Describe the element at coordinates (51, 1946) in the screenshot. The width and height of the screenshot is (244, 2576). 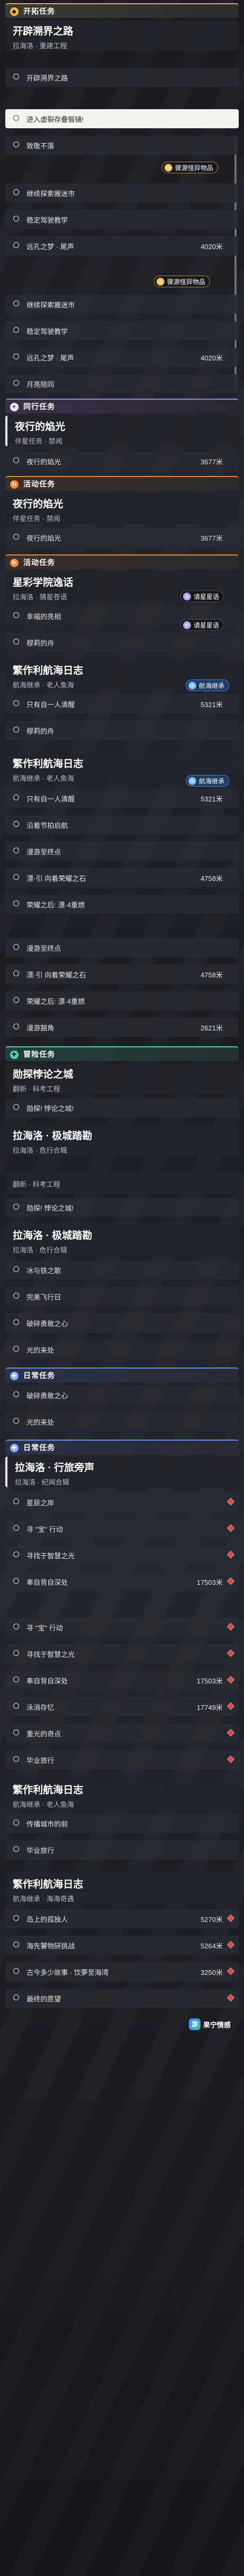
I see `step-label: 海先饕物研挑战` at that location.